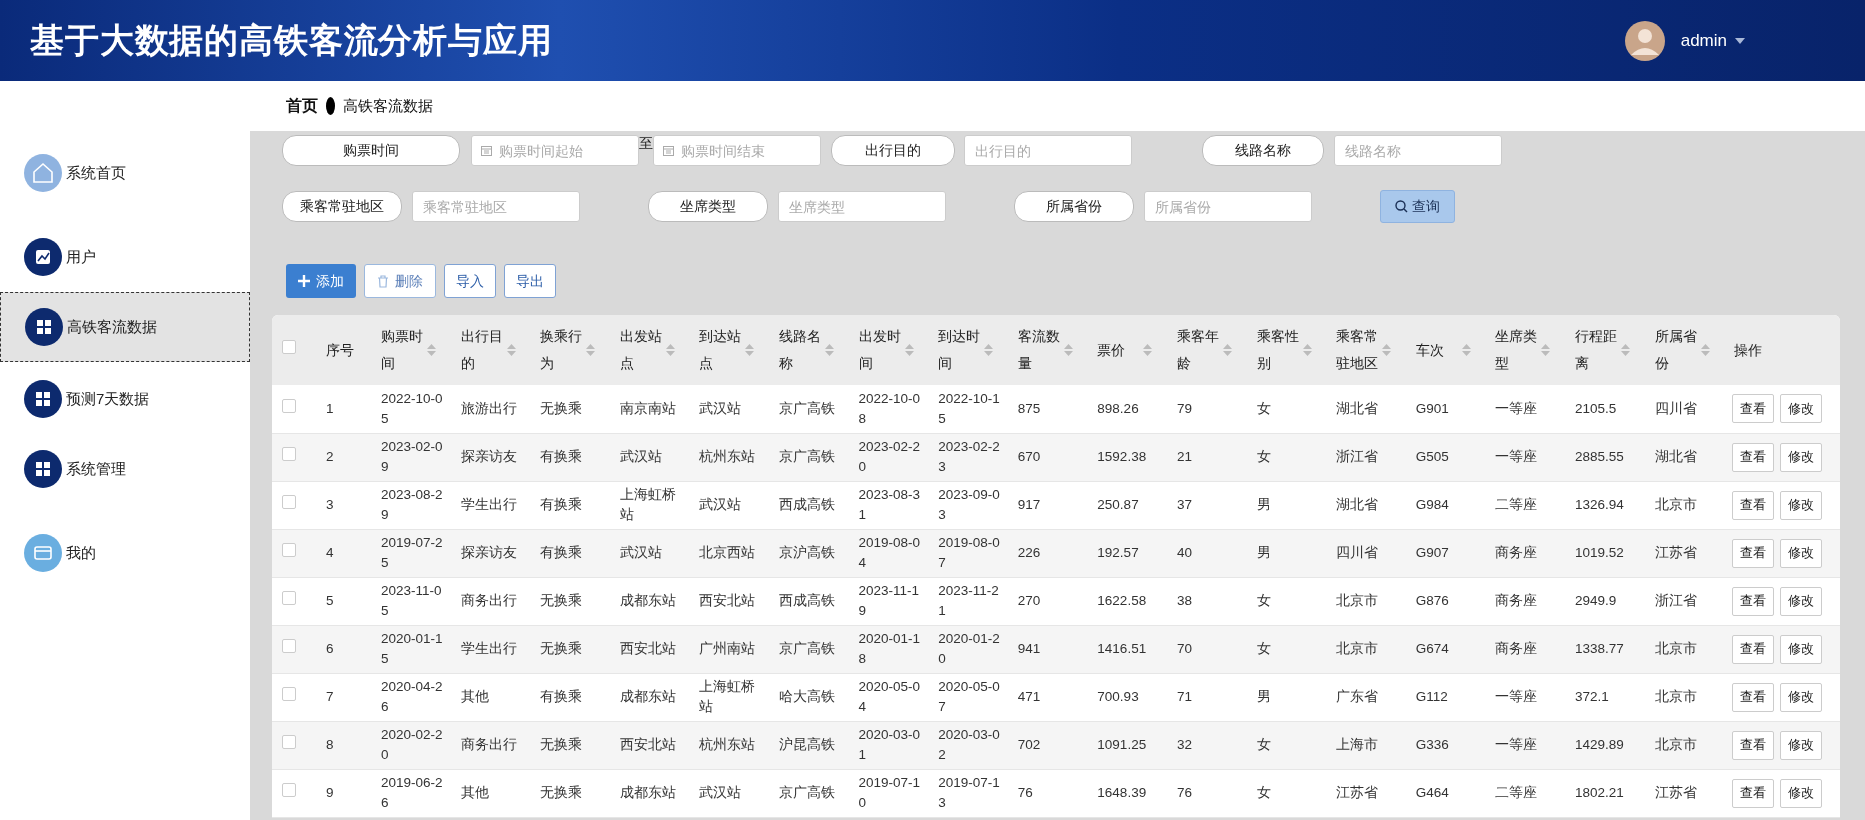 Image resolution: width=1865 pixels, height=820 pixels. What do you see at coordinates (862, 206) in the screenshot?
I see `input-field: 坐席类型` at bounding box center [862, 206].